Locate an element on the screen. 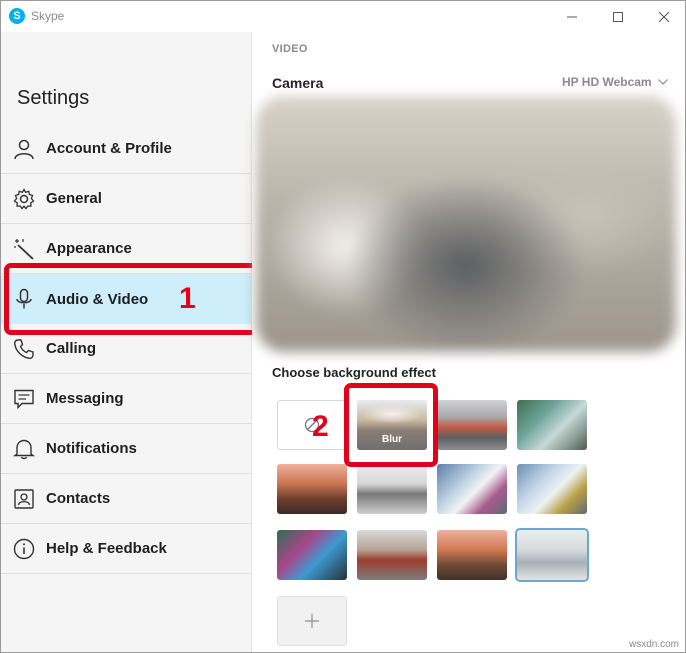 The image size is (686, 653). camera-device-value: HP HD Webcam is located at coordinates (607, 82).